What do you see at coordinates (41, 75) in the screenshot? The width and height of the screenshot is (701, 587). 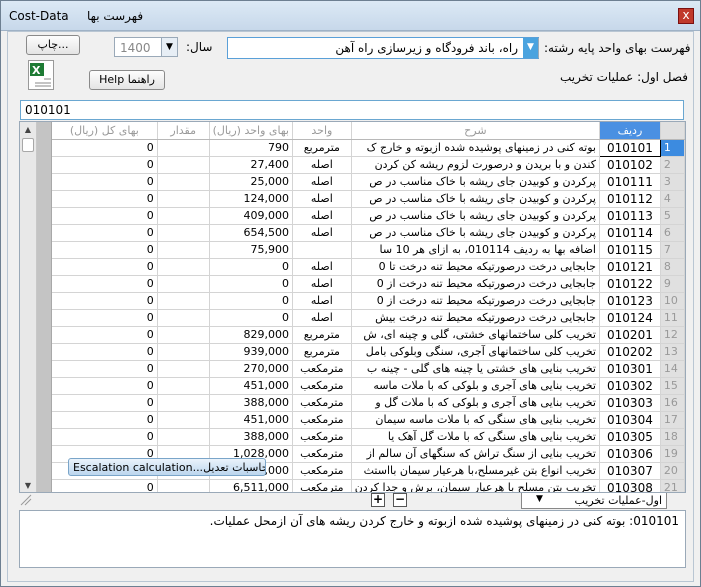 I see `excel-export-icon: X` at bounding box center [41, 75].